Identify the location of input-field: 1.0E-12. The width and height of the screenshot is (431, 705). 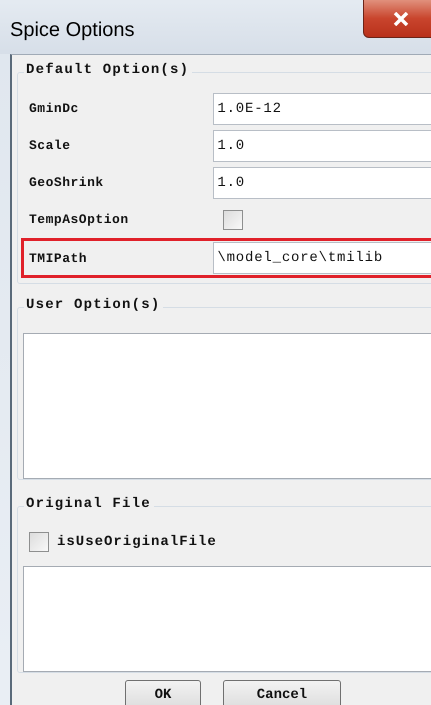
(322, 108).